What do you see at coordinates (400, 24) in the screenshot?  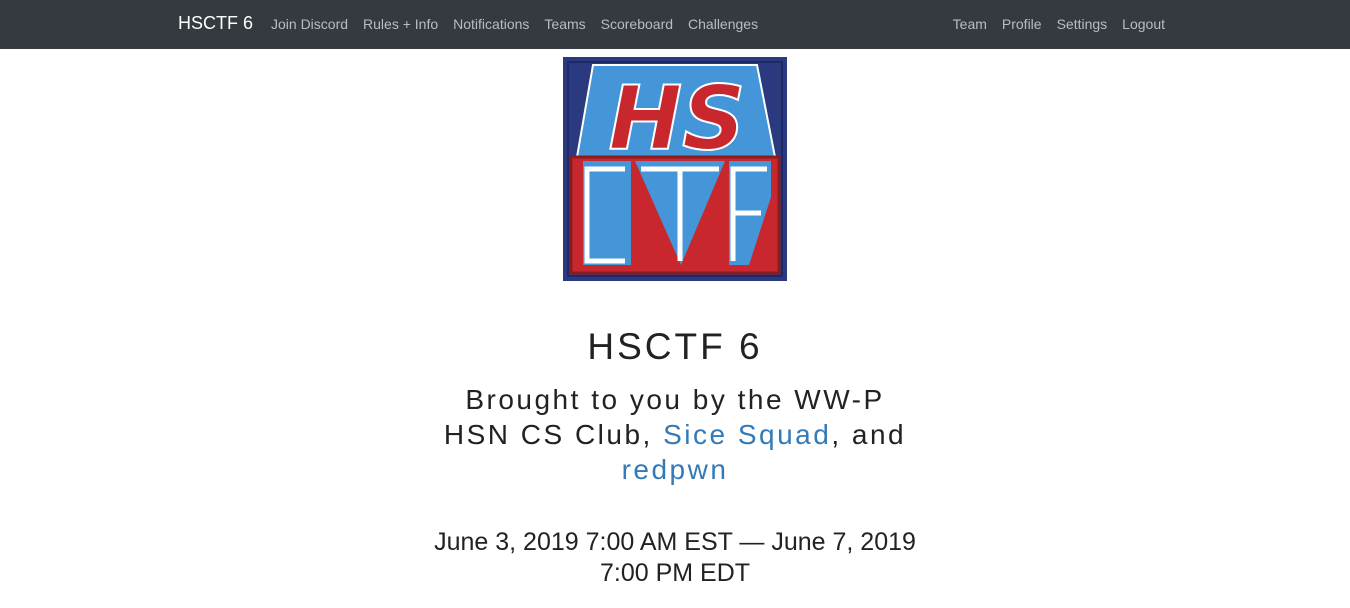 I see `nav-item-rules-info: Rules + Info` at bounding box center [400, 24].